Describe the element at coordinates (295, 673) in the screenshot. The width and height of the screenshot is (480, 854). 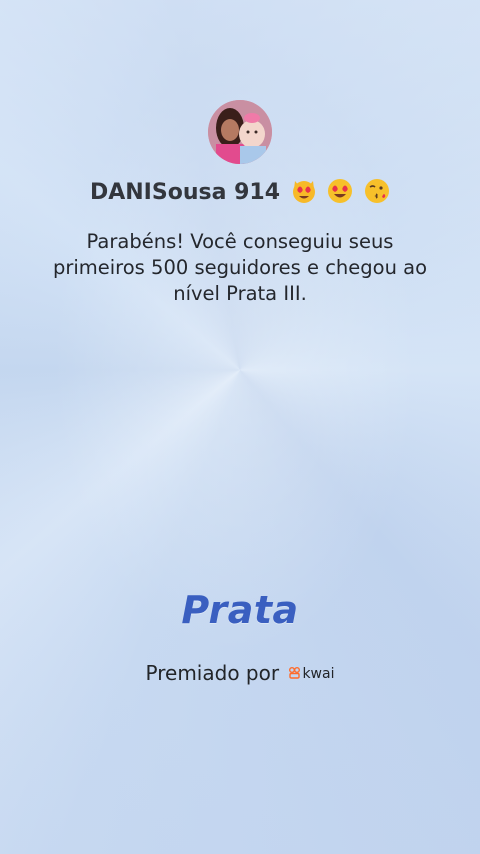
I see `kwai-logo-icon` at that location.